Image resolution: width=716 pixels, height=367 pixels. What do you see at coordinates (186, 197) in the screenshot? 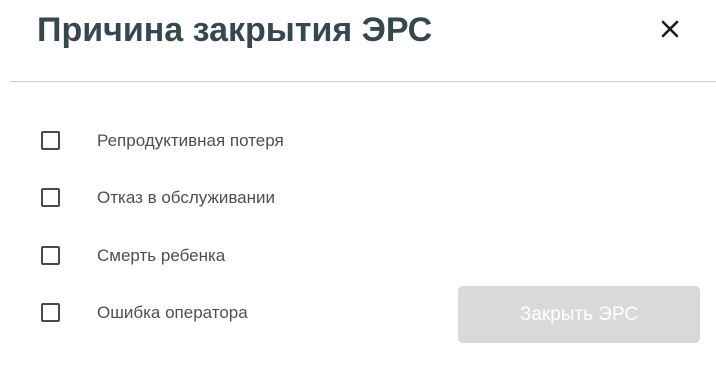
I see `option-label: Отказ в обслуживании` at bounding box center [186, 197].